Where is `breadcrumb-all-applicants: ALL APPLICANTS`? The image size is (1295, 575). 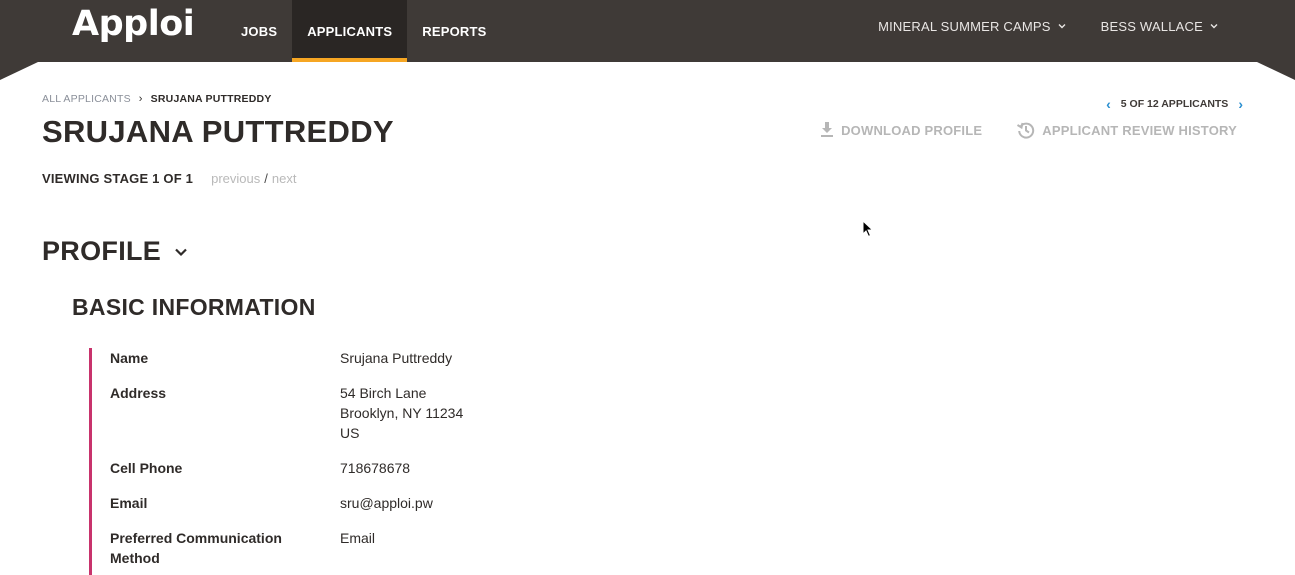
breadcrumb-all-applicants: ALL APPLICANTS is located at coordinates (86, 99).